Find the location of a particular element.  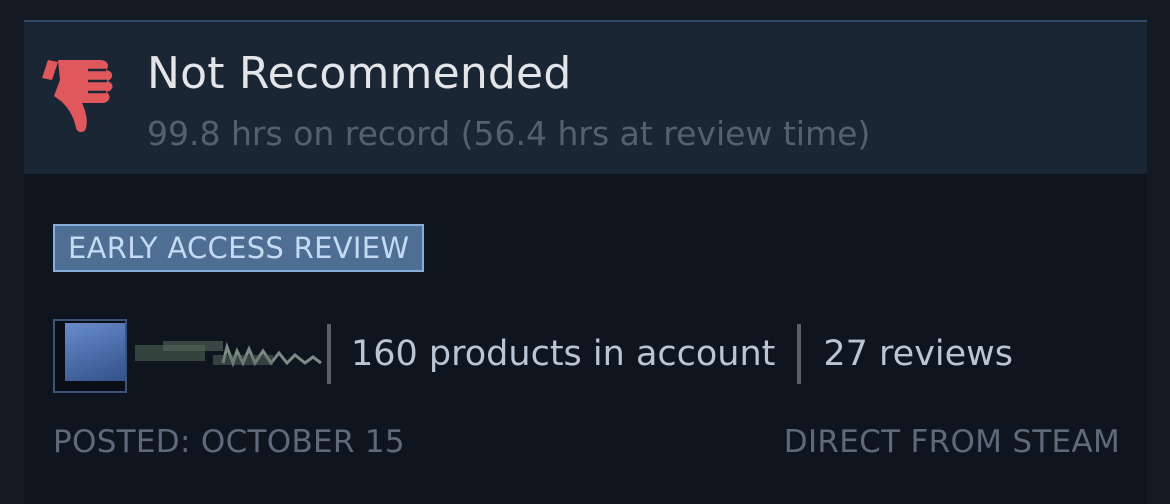

thumbs-down-icon is located at coordinates (77, 96).